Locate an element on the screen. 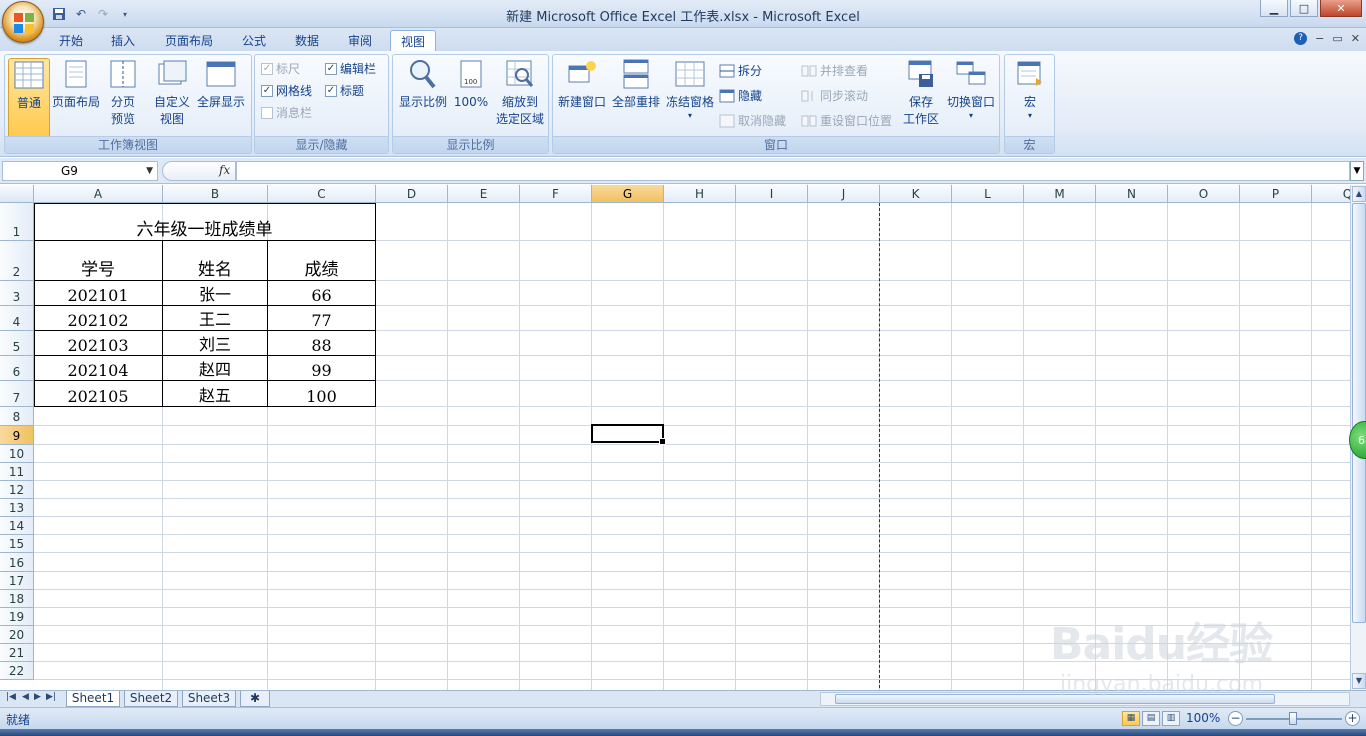  row-header-3: 3 is located at coordinates (17, 293).